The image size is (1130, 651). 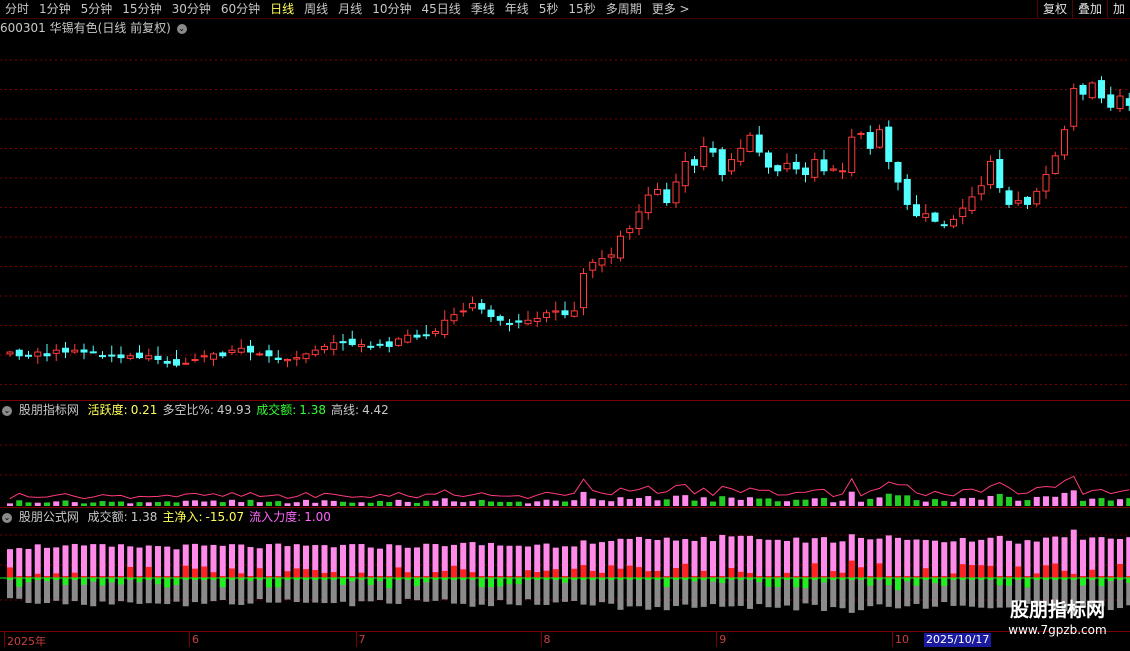 I want to click on axis-label: 6, so click(x=195, y=639).